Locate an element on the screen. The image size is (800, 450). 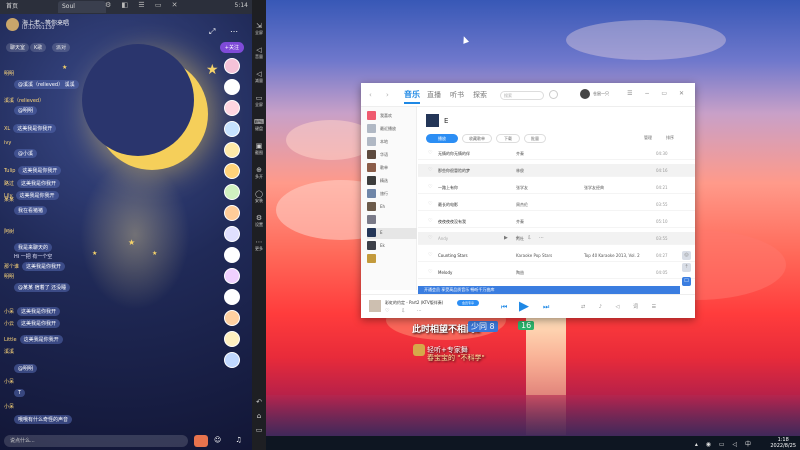
song-row: ♡ Andy 阿杜 03:55 ▶ + ⇩ ⋯ is located at coordinates (556, 238).